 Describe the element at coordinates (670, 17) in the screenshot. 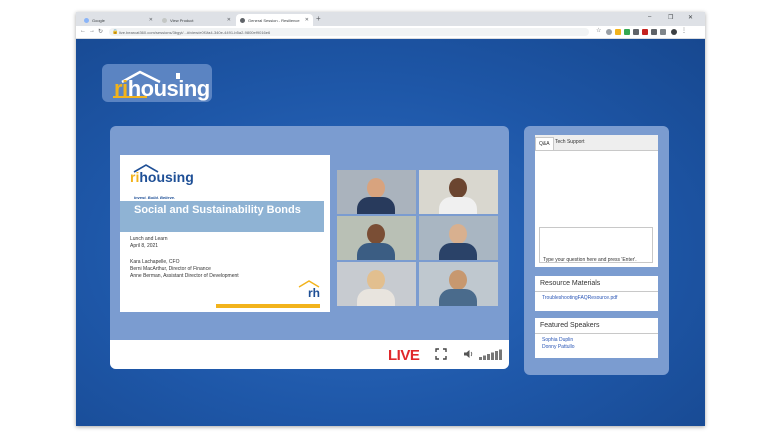

I see `maximize-icon: ❐` at that location.